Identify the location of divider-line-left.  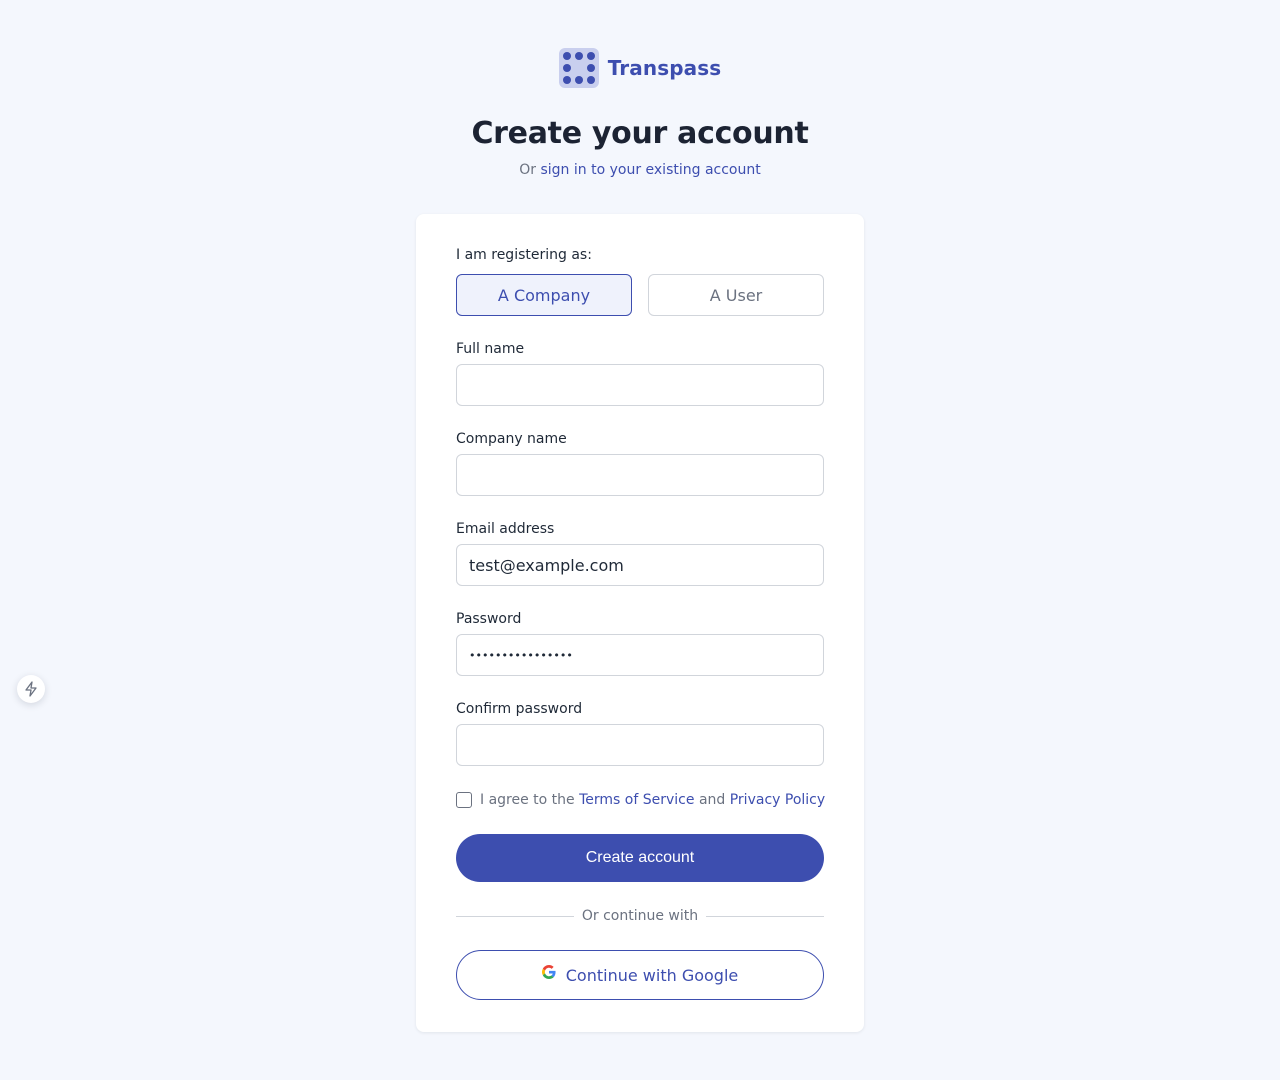
(515, 916).